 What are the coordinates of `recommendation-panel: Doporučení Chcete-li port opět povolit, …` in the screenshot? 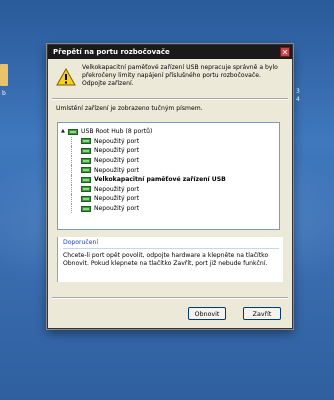 It's located at (170, 259).